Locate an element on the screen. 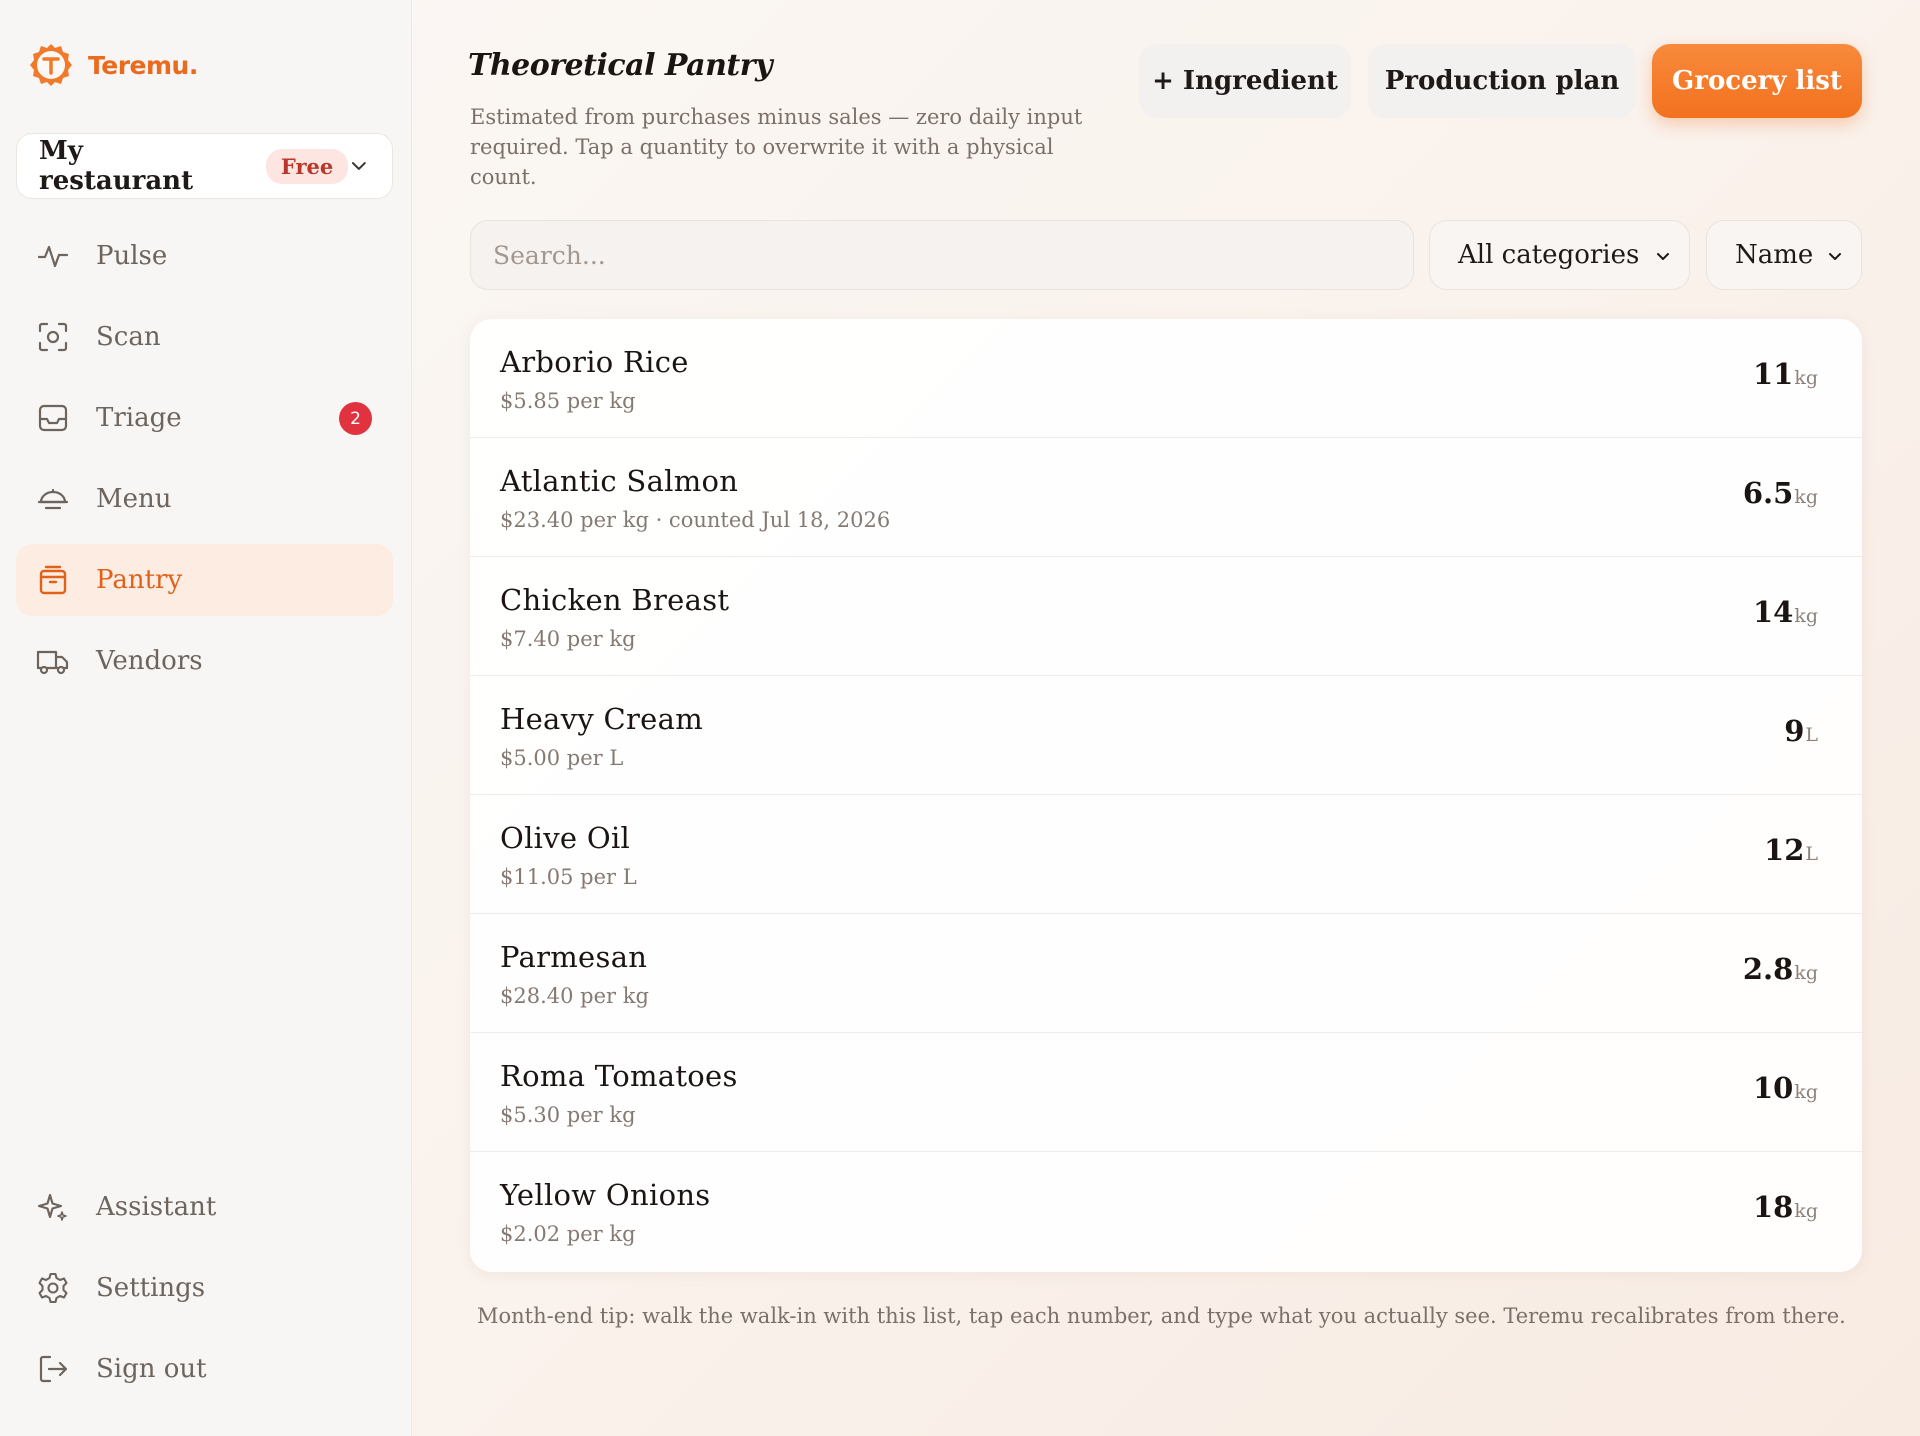 The width and height of the screenshot is (1920, 1436). triage-count-badge: 2 is located at coordinates (355, 418).